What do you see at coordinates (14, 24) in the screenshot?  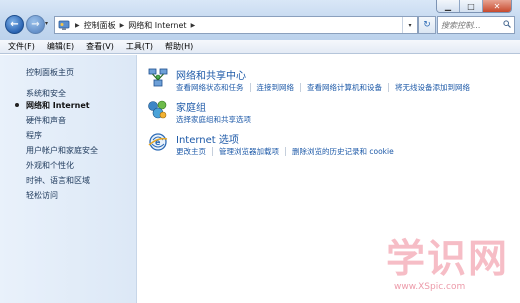 I see `back-button: ←` at bounding box center [14, 24].